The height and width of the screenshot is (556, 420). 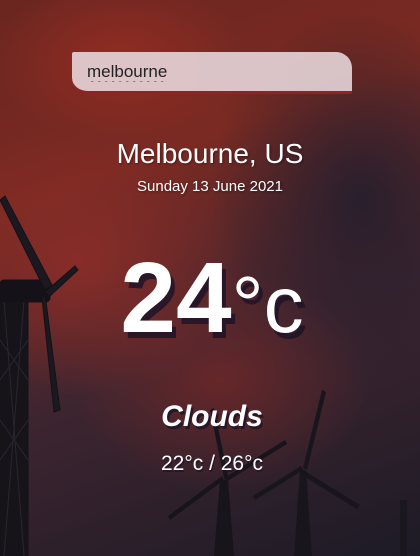 I want to click on search-input, so click(x=212, y=73).